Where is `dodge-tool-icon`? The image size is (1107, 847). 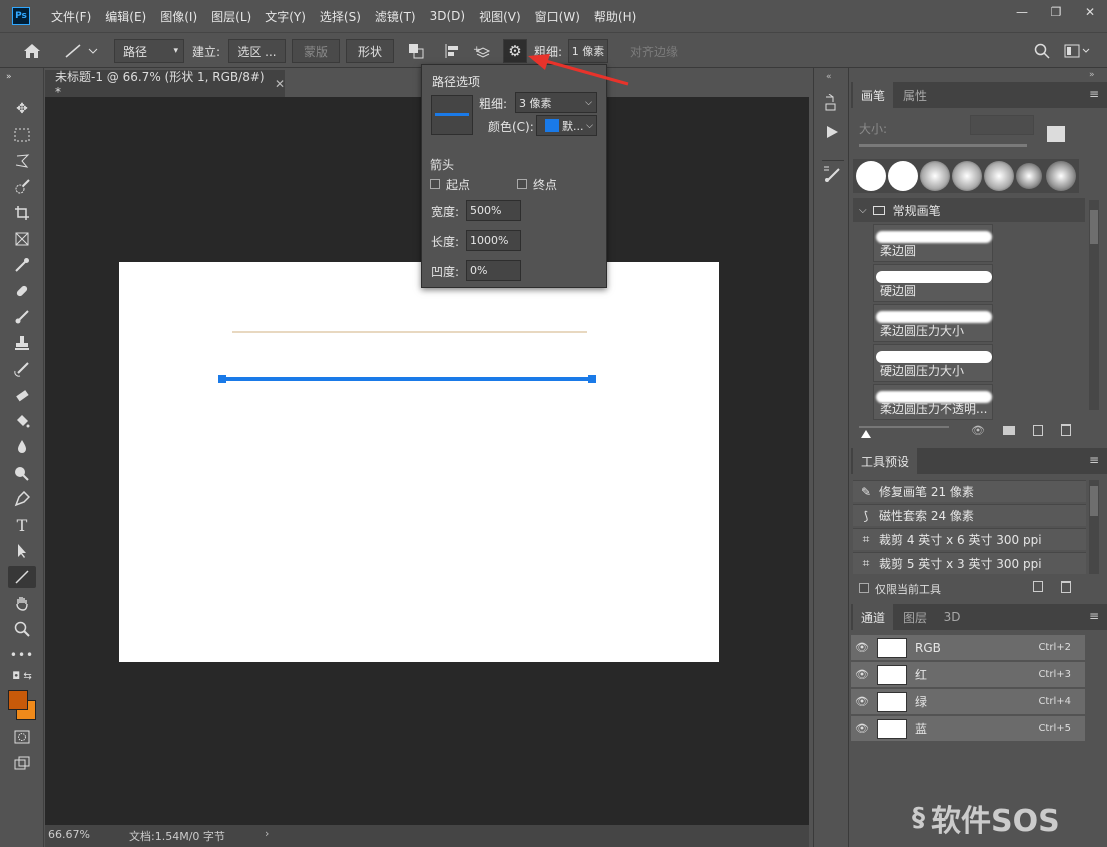
dodge-tool-icon is located at coordinates (22, 473).